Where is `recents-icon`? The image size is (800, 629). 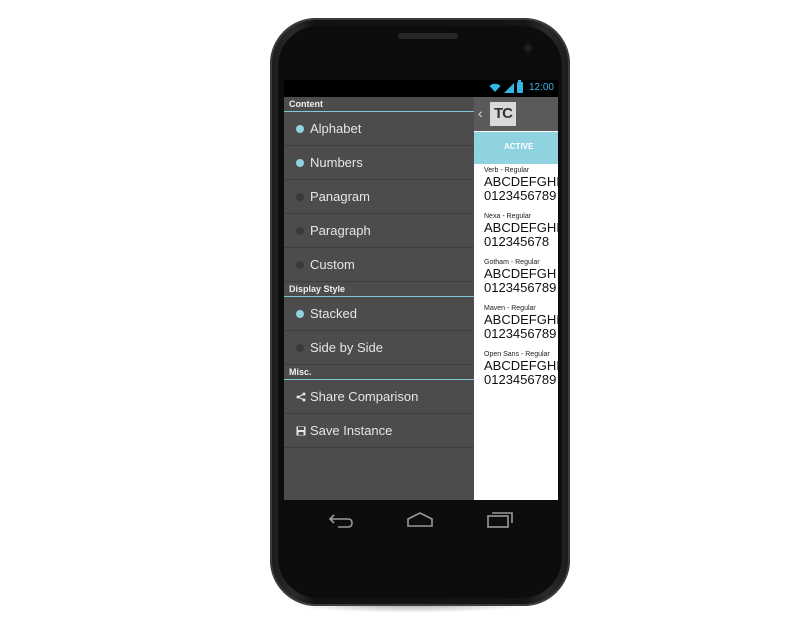 recents-icon is located at coordinates (500, 520).